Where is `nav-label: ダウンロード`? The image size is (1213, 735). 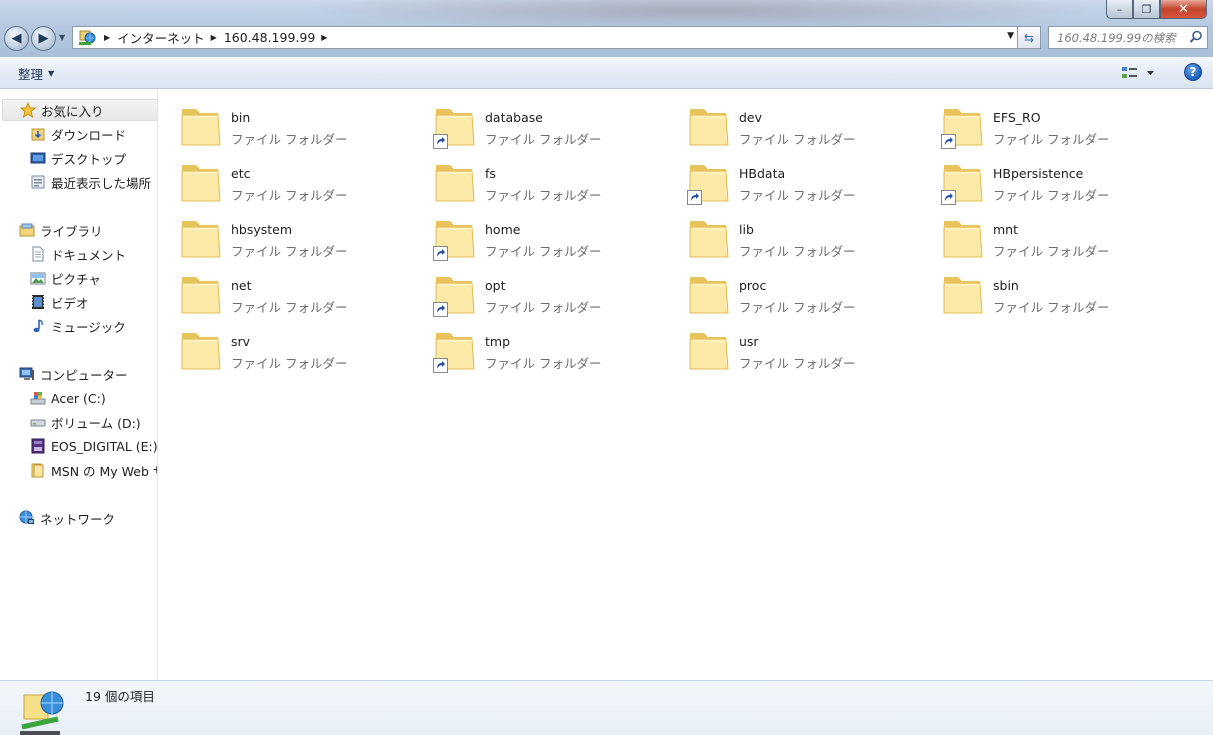 nav-label: ダウンロード is located at coordinates (89, 135).